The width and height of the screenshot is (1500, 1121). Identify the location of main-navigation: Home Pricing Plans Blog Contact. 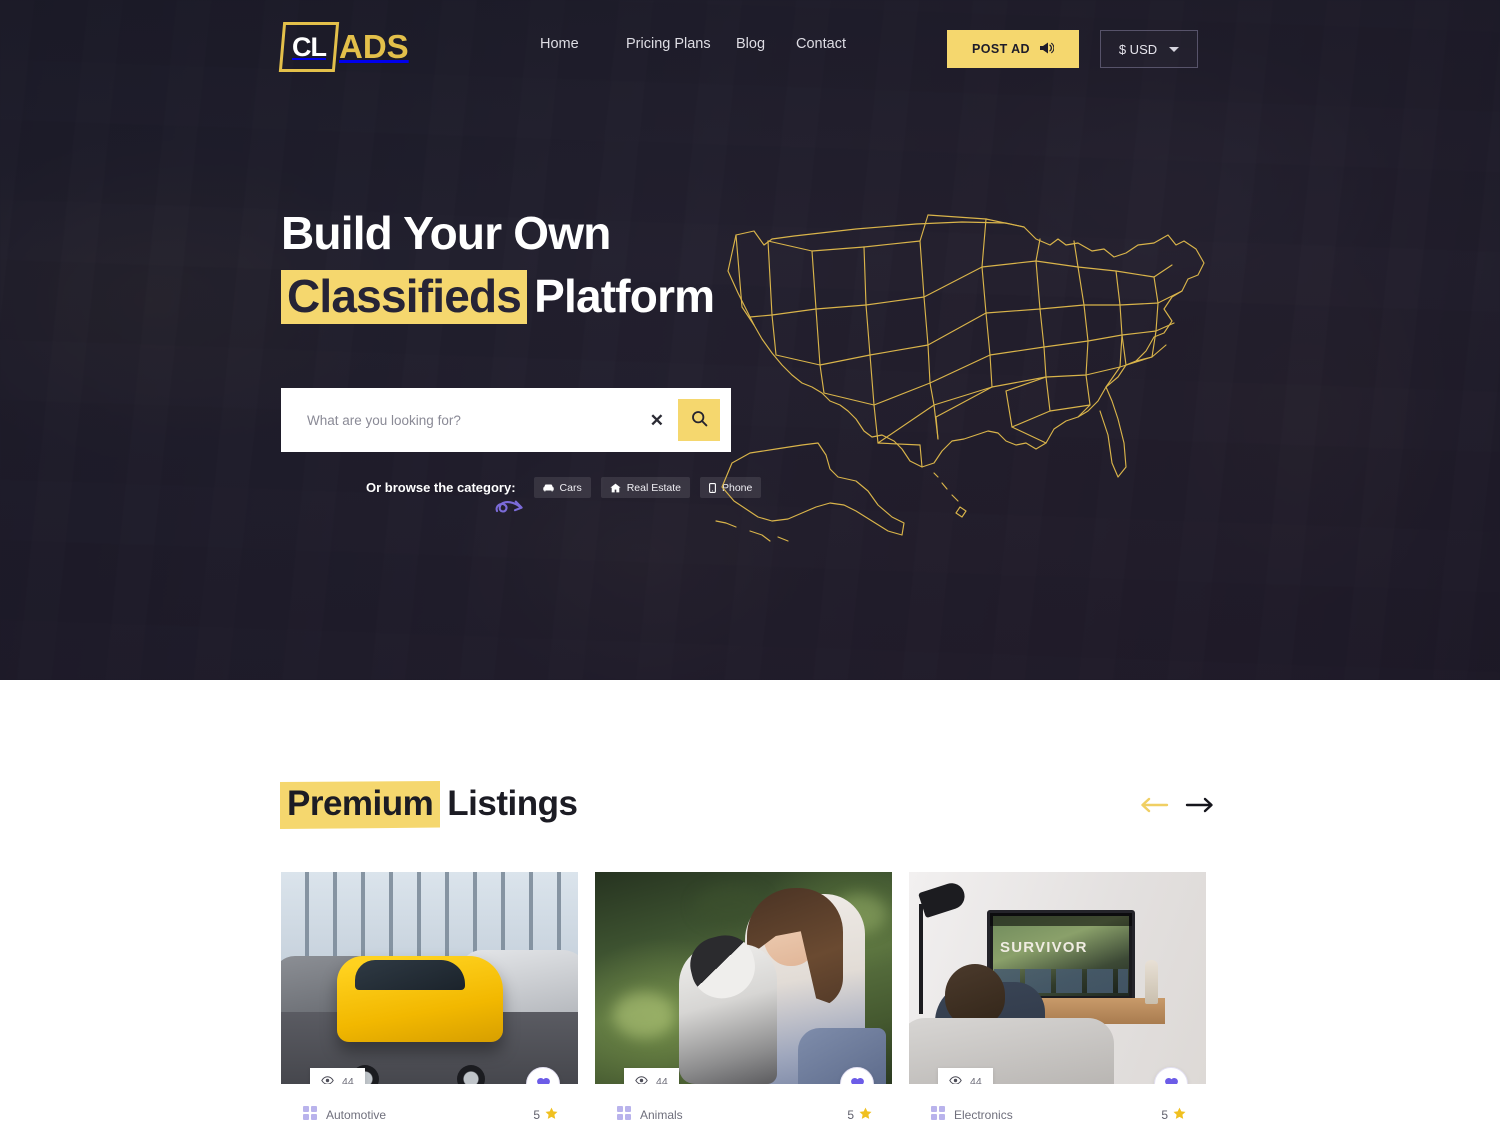
(703, 44).